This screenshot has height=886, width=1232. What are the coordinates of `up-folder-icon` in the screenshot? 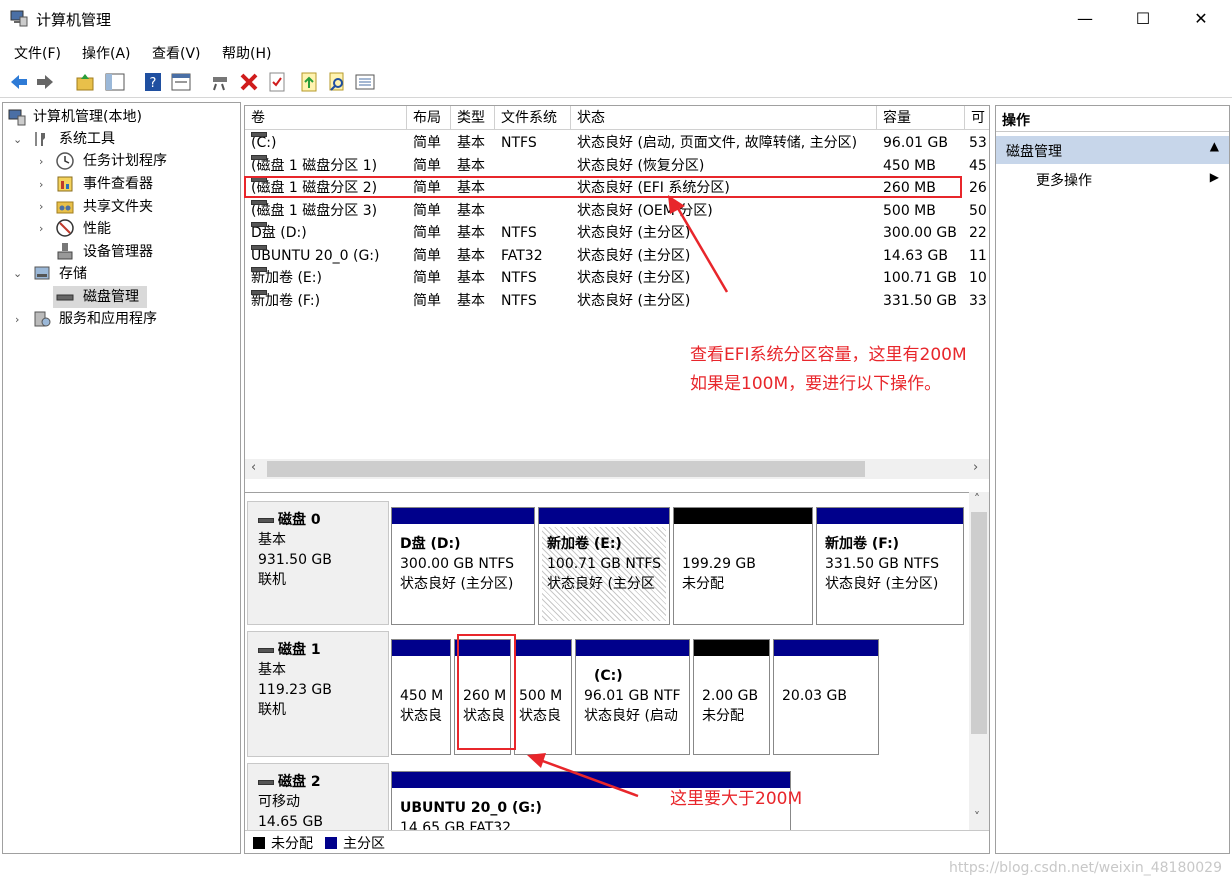 It's located at (85, 82).